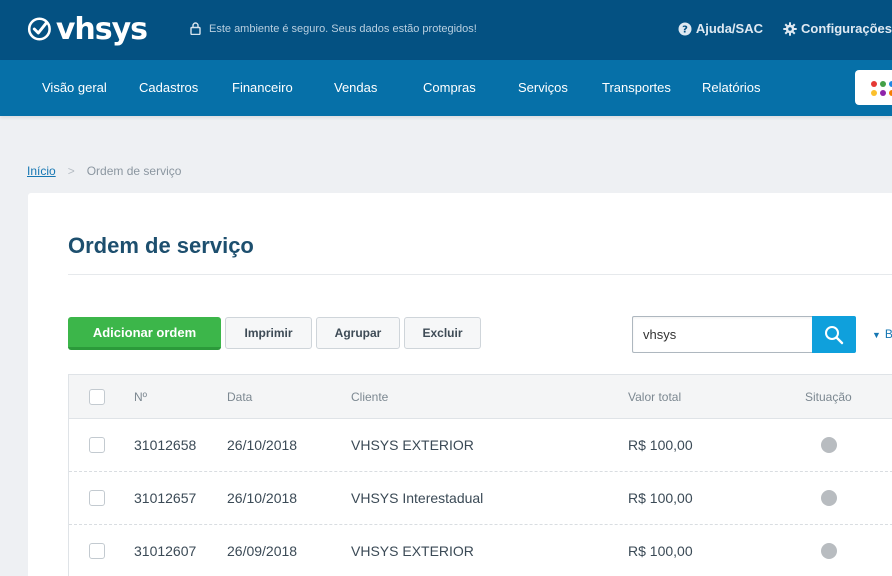 This screenshot has height=576, width=892. Describe the element at coordinates (828, 396) in the screenshot. I see `column-header-status: Situação` at that location.